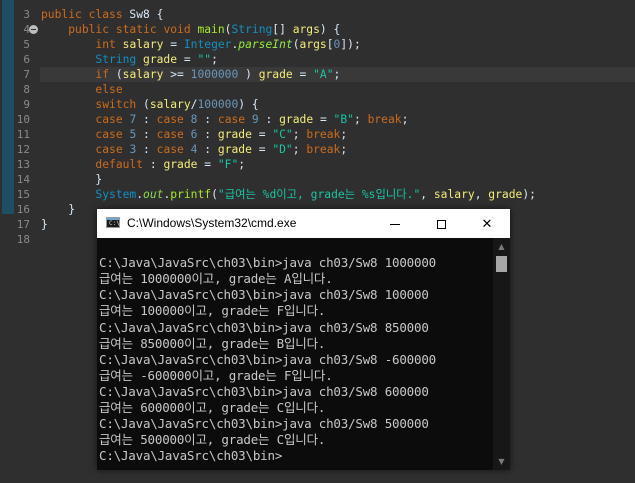 This screenshot has height=483, width=635. What do you see at coordinates (323, 74) in the screenshot?
I see `code-token: "A"` at bounding box center [323, 74].